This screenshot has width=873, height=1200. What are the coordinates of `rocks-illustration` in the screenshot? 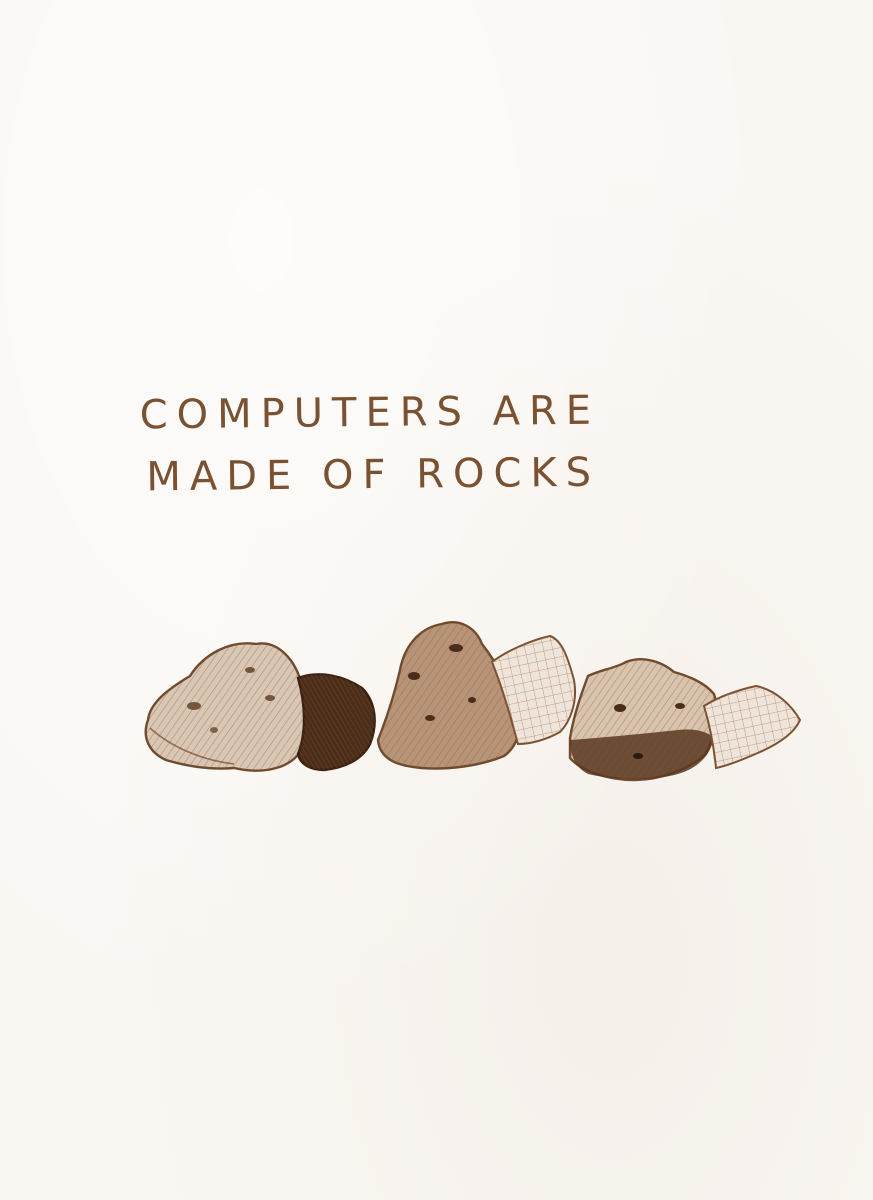 It's located at (473, 701).